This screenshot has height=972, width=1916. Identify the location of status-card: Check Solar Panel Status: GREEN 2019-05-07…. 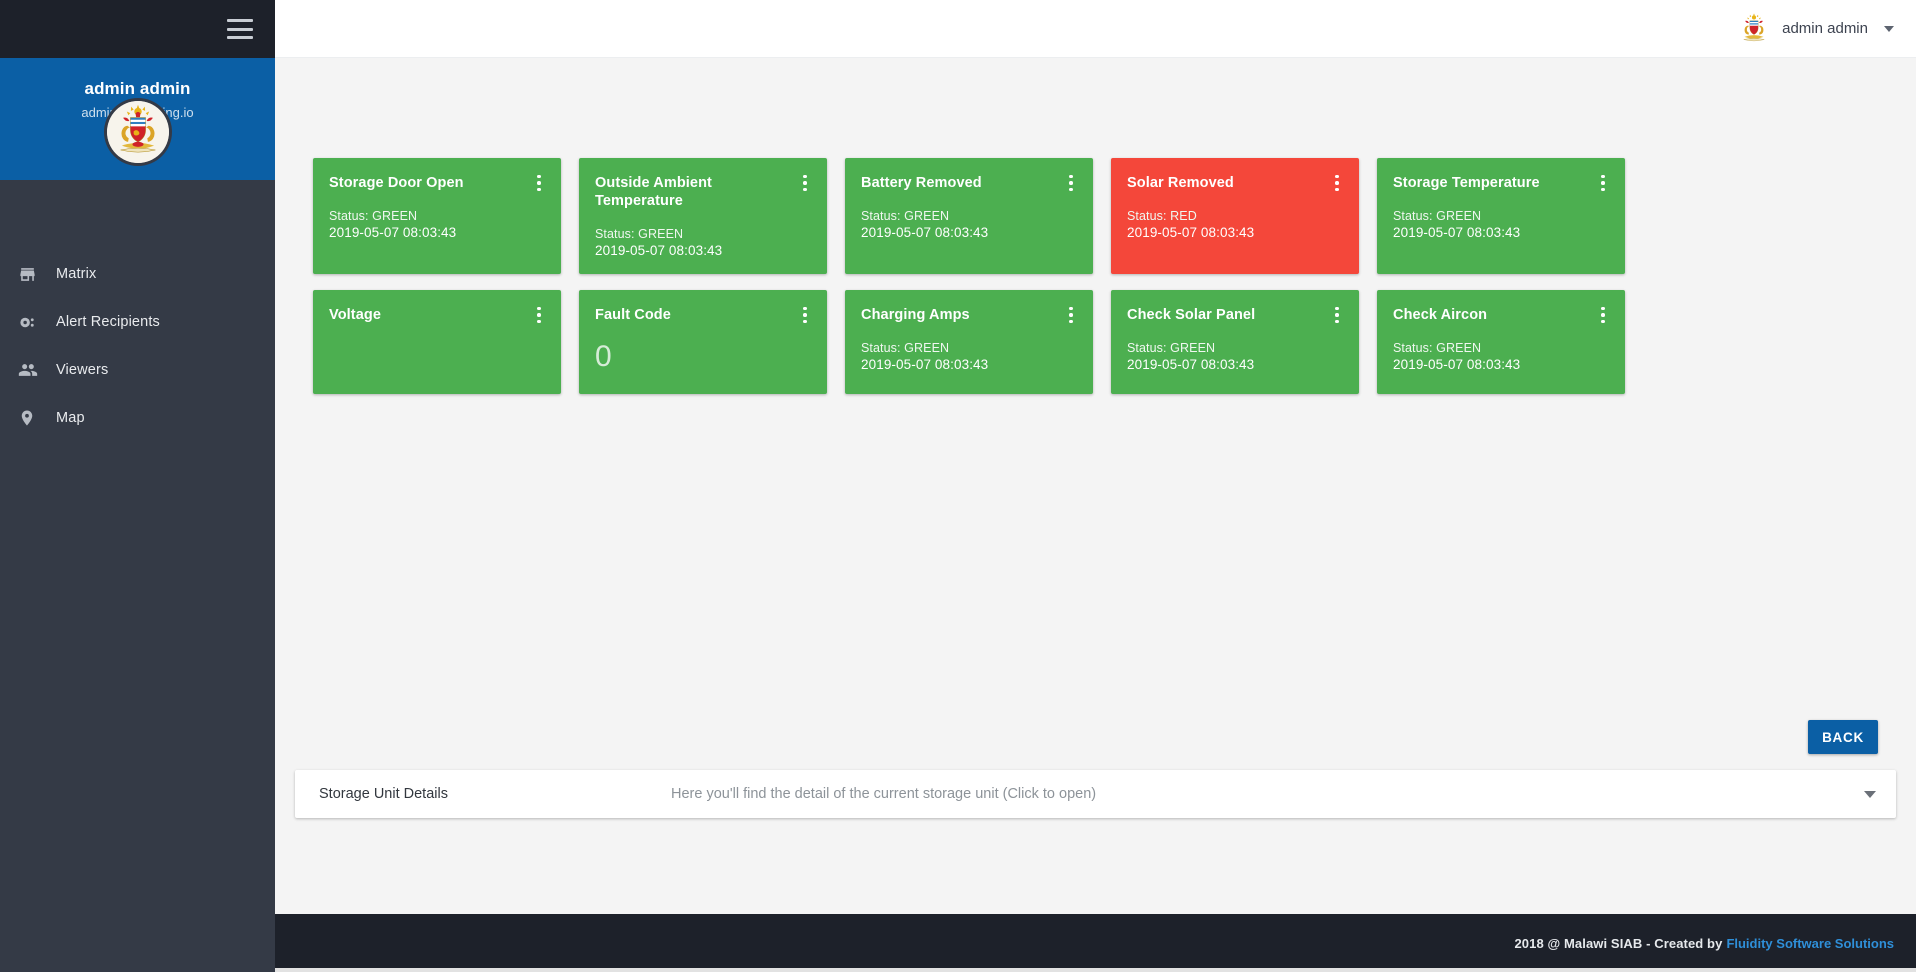
(1235, 342).